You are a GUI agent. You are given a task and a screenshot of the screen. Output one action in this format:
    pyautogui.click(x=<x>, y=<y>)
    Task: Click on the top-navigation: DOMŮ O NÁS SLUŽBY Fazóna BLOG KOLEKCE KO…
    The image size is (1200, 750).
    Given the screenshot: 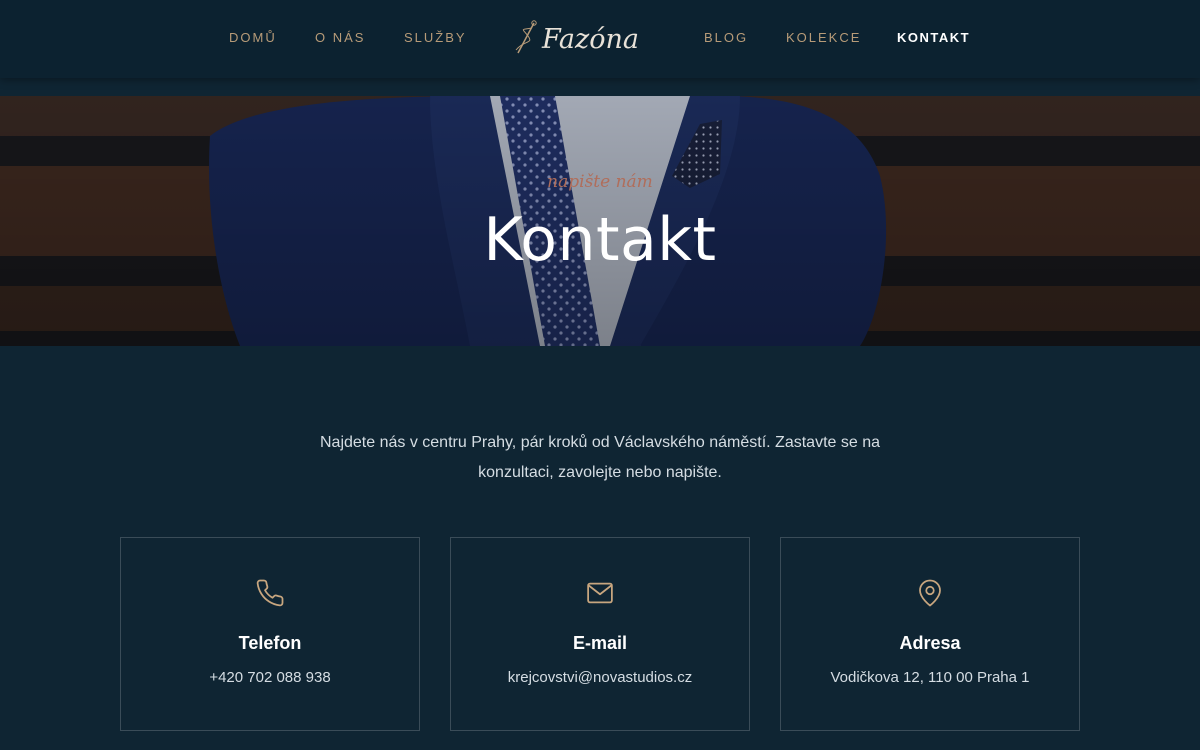 What is the action you would take?
    pyautogui.click(x=600, y=39)
    